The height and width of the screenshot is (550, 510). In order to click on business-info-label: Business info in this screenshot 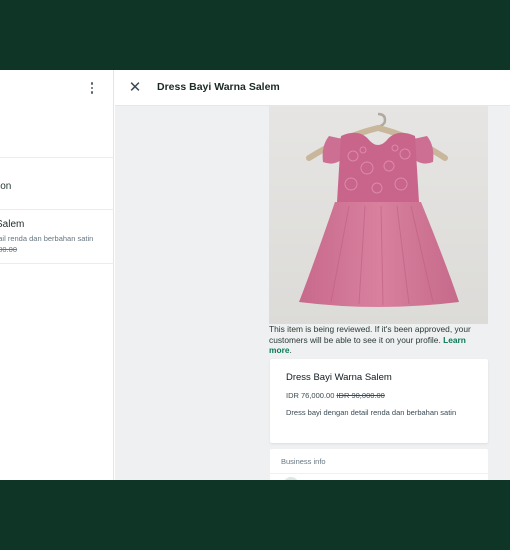, I will do `click(303, 461)`.